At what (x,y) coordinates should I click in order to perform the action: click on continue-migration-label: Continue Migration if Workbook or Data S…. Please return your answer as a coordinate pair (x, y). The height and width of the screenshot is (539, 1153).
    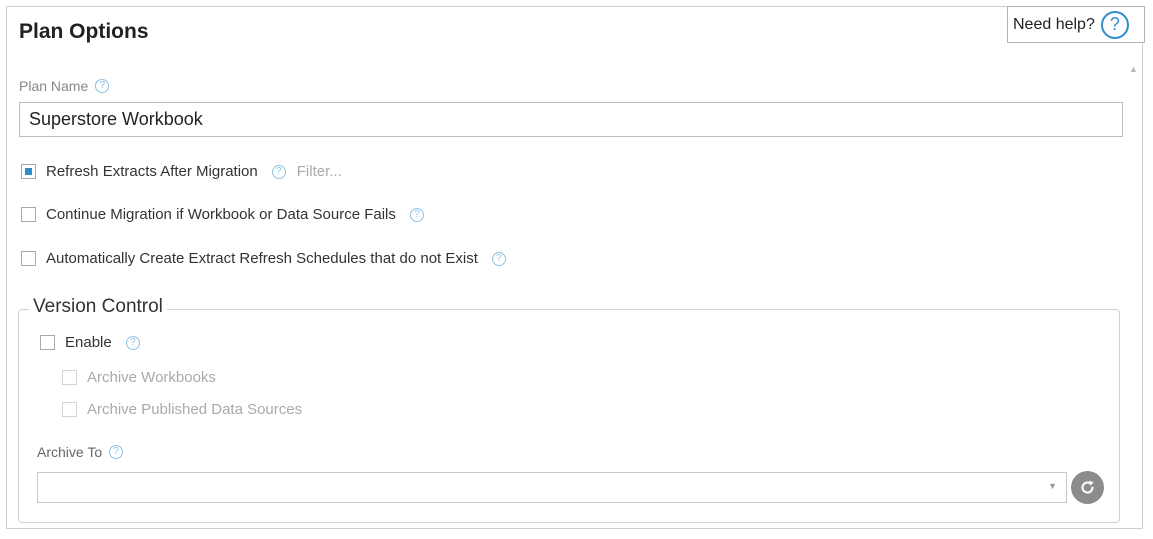
    Looking at the image, I should click on (221, 214).